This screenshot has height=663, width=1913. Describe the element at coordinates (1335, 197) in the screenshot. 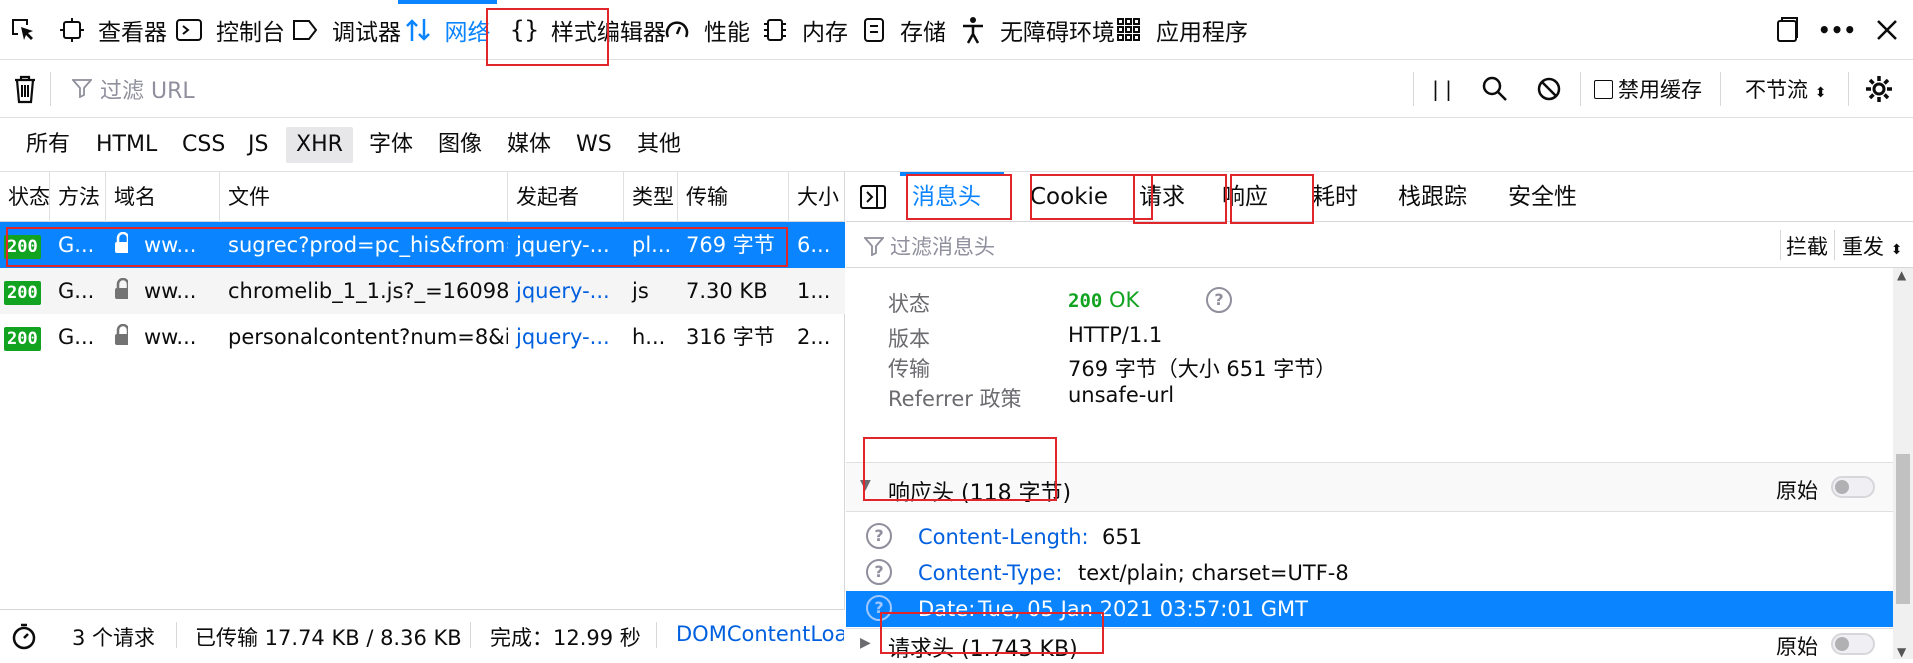

I see `tab-timings: 耗时` at that location.